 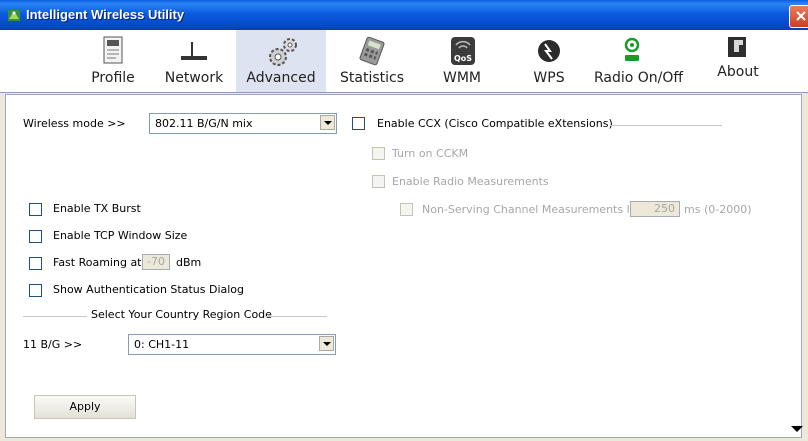 What do you see at coordinates (194, 51) in the screenshot?
I see `network-icon` at bounding box center [194, 51].